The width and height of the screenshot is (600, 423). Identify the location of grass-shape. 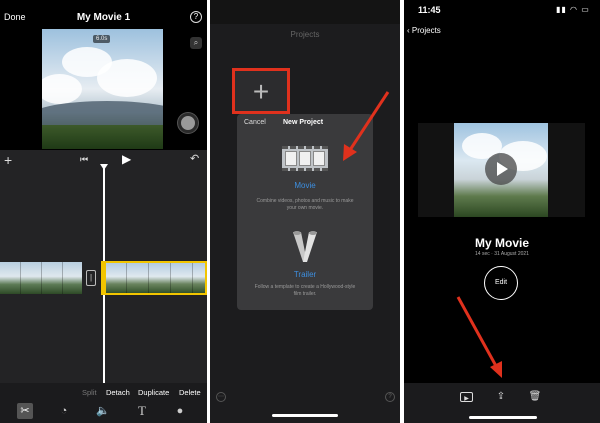
(102, 137).